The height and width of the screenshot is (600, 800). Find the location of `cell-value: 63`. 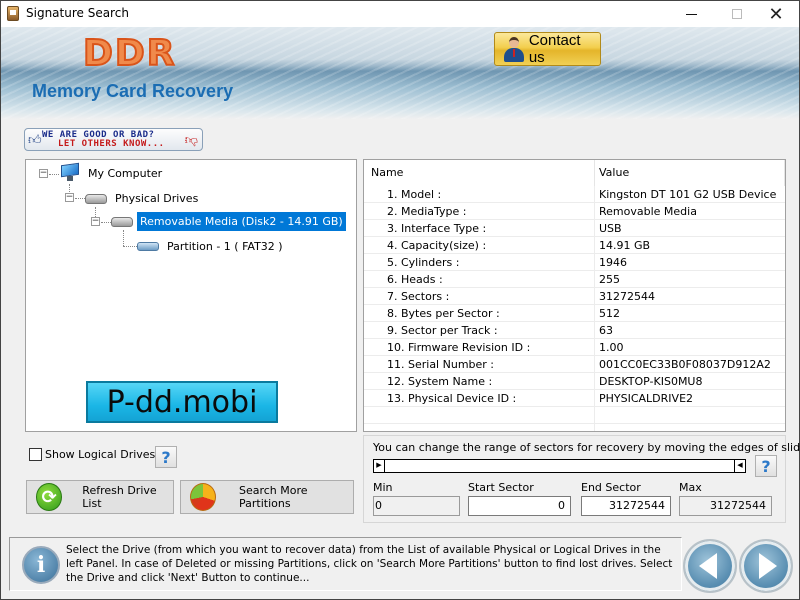

cell-value: 63 is located at coordinates (606, 330).